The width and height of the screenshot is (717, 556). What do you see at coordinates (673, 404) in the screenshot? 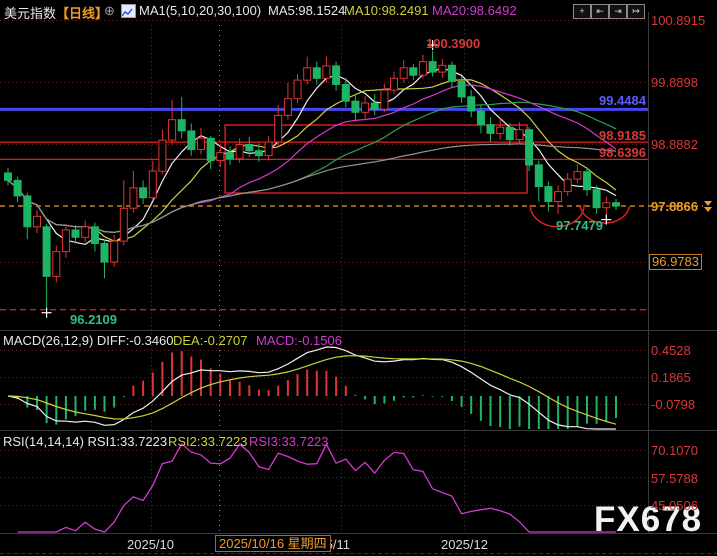
I see `macd-tick-3: -0.0798` at bounding box center [673, 404].